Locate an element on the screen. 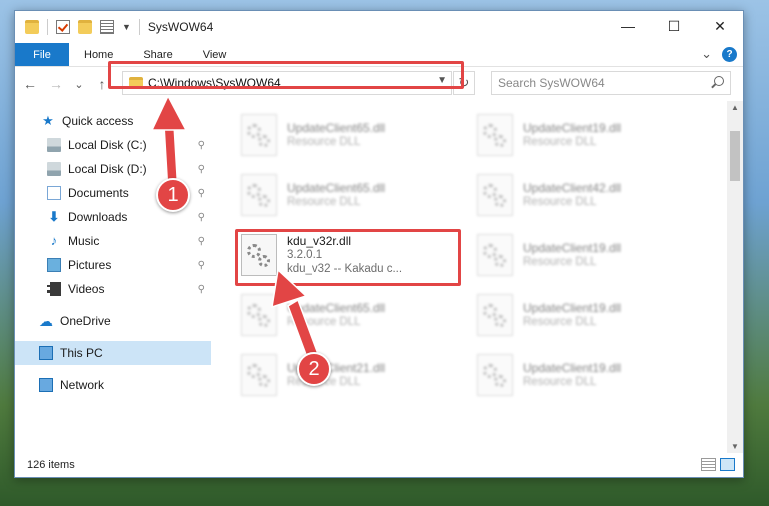 This screenshot has width=769, height=506. step-2-callout: 2 is located at coordinates (314, 369).